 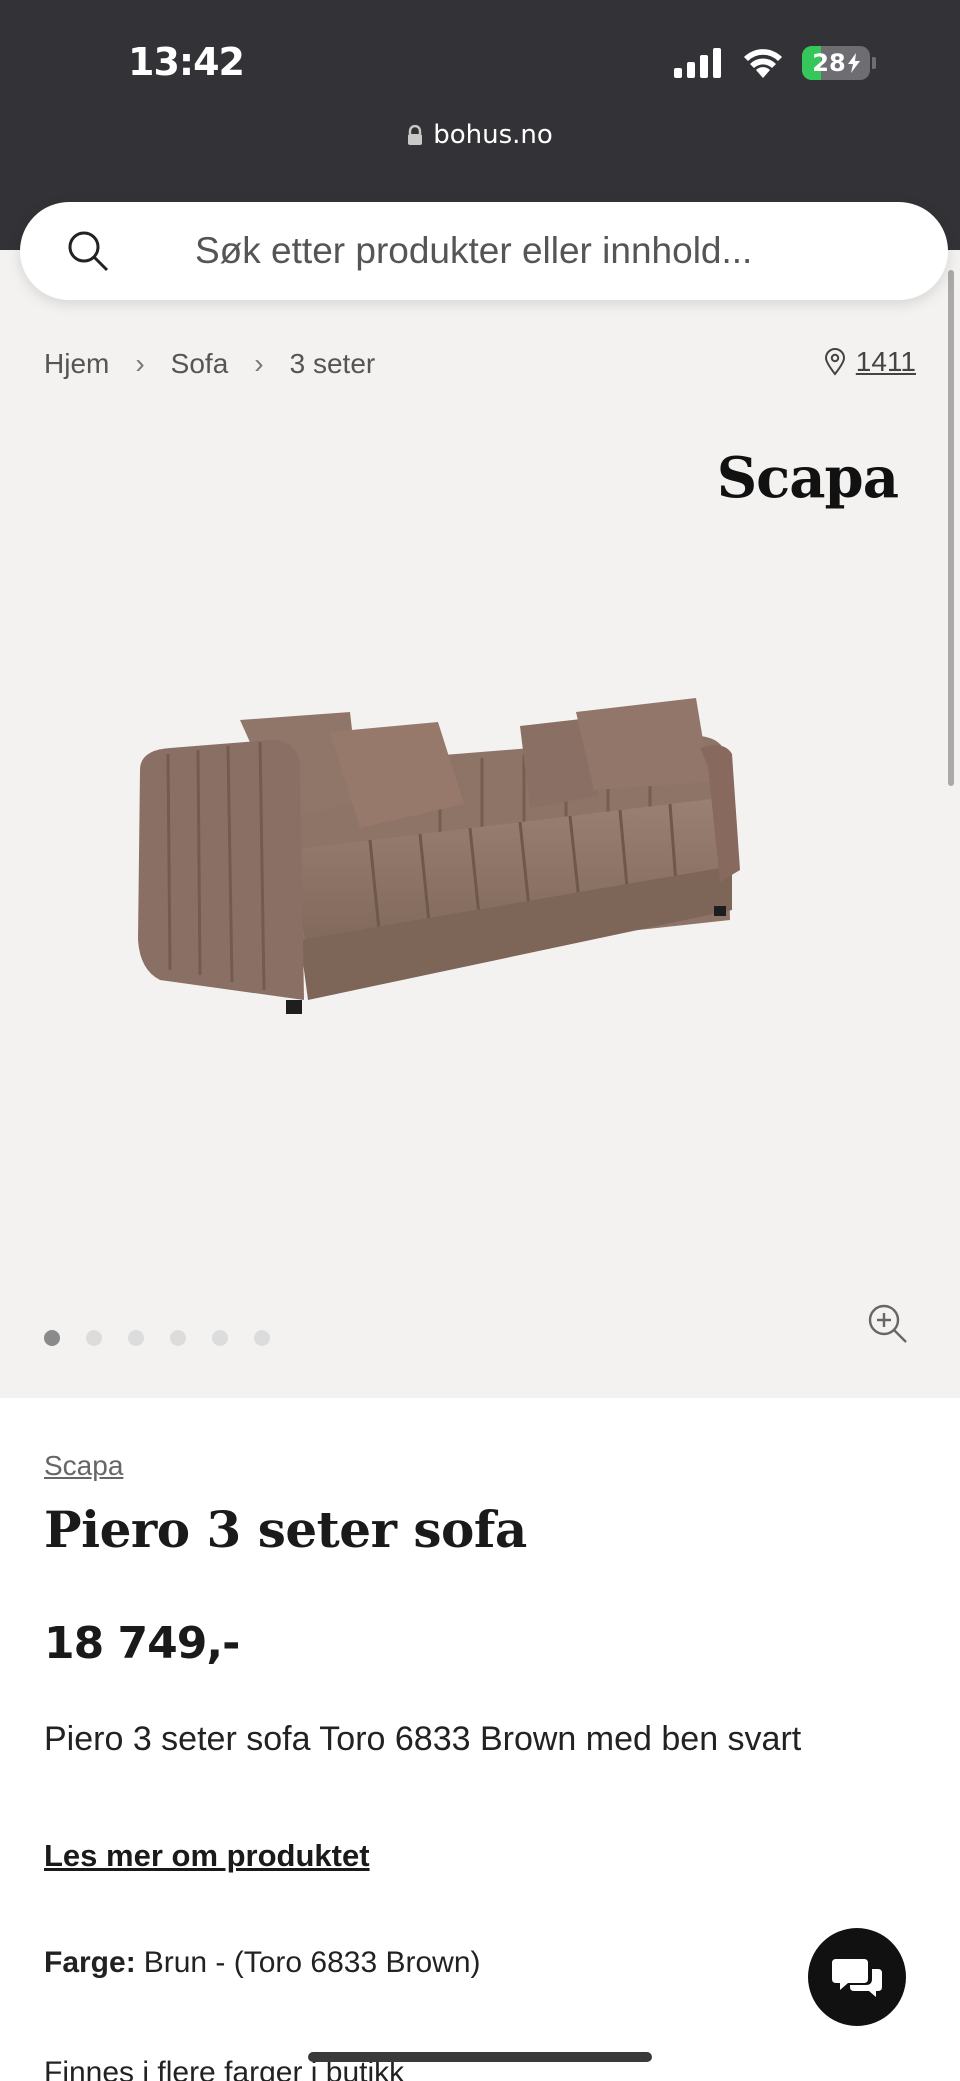 I want to click on breadcrumb-home: Hjem, so click(x=76, y=364).